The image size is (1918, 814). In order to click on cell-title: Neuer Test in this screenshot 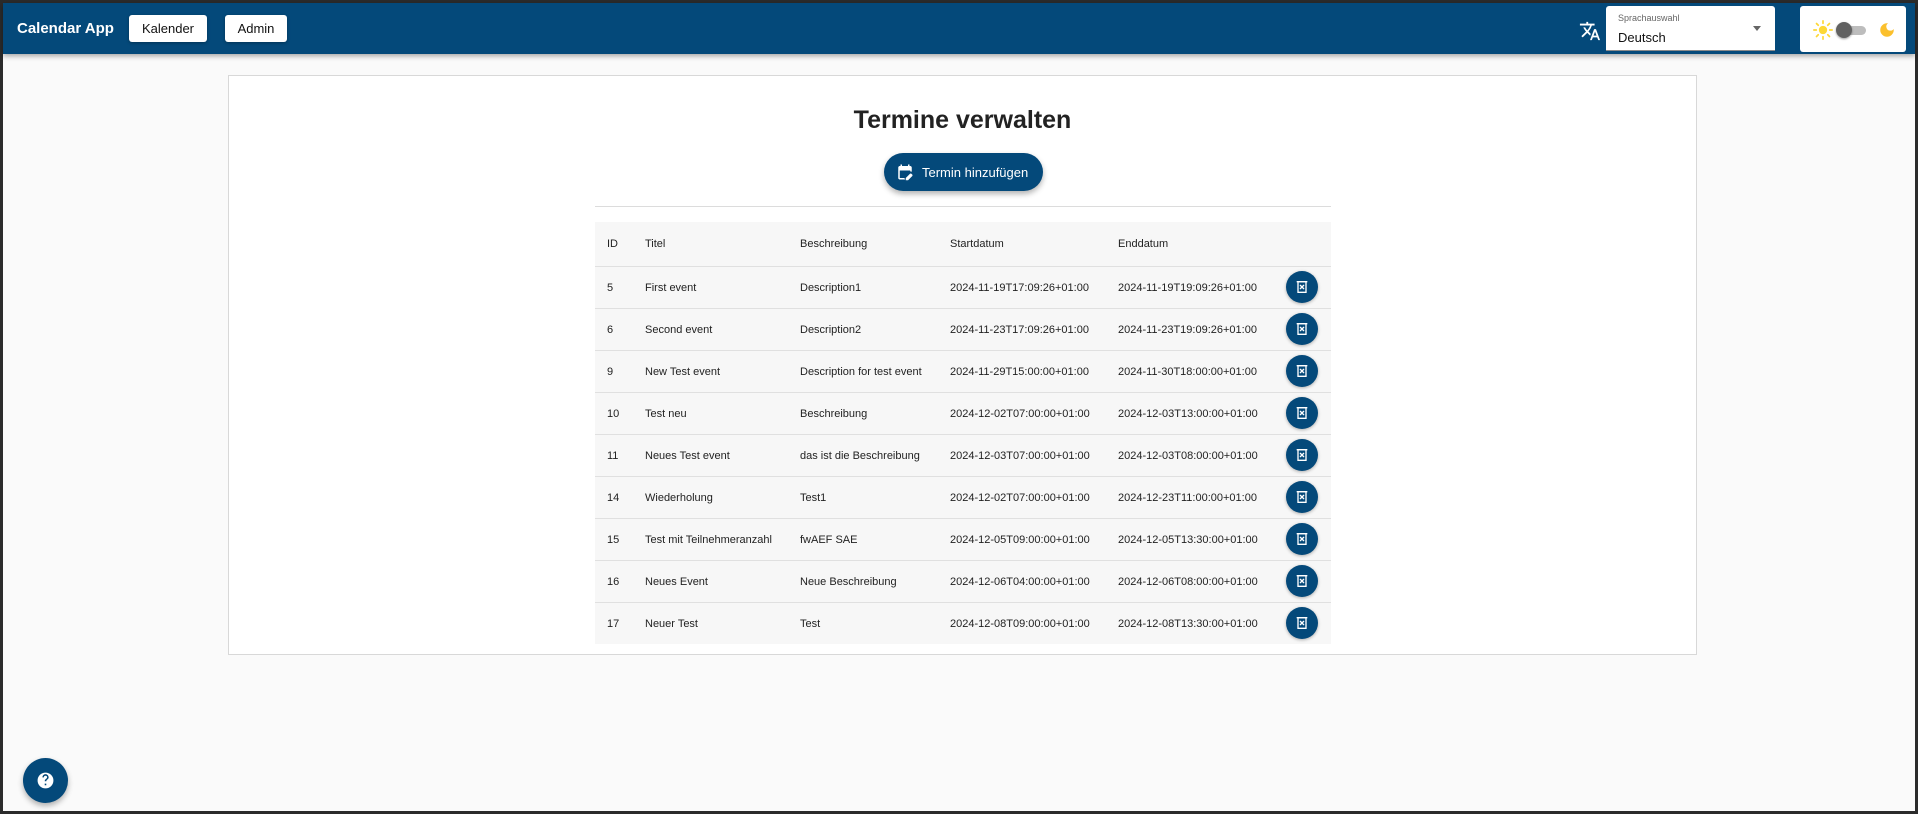, I will do `click(671, 623)`.